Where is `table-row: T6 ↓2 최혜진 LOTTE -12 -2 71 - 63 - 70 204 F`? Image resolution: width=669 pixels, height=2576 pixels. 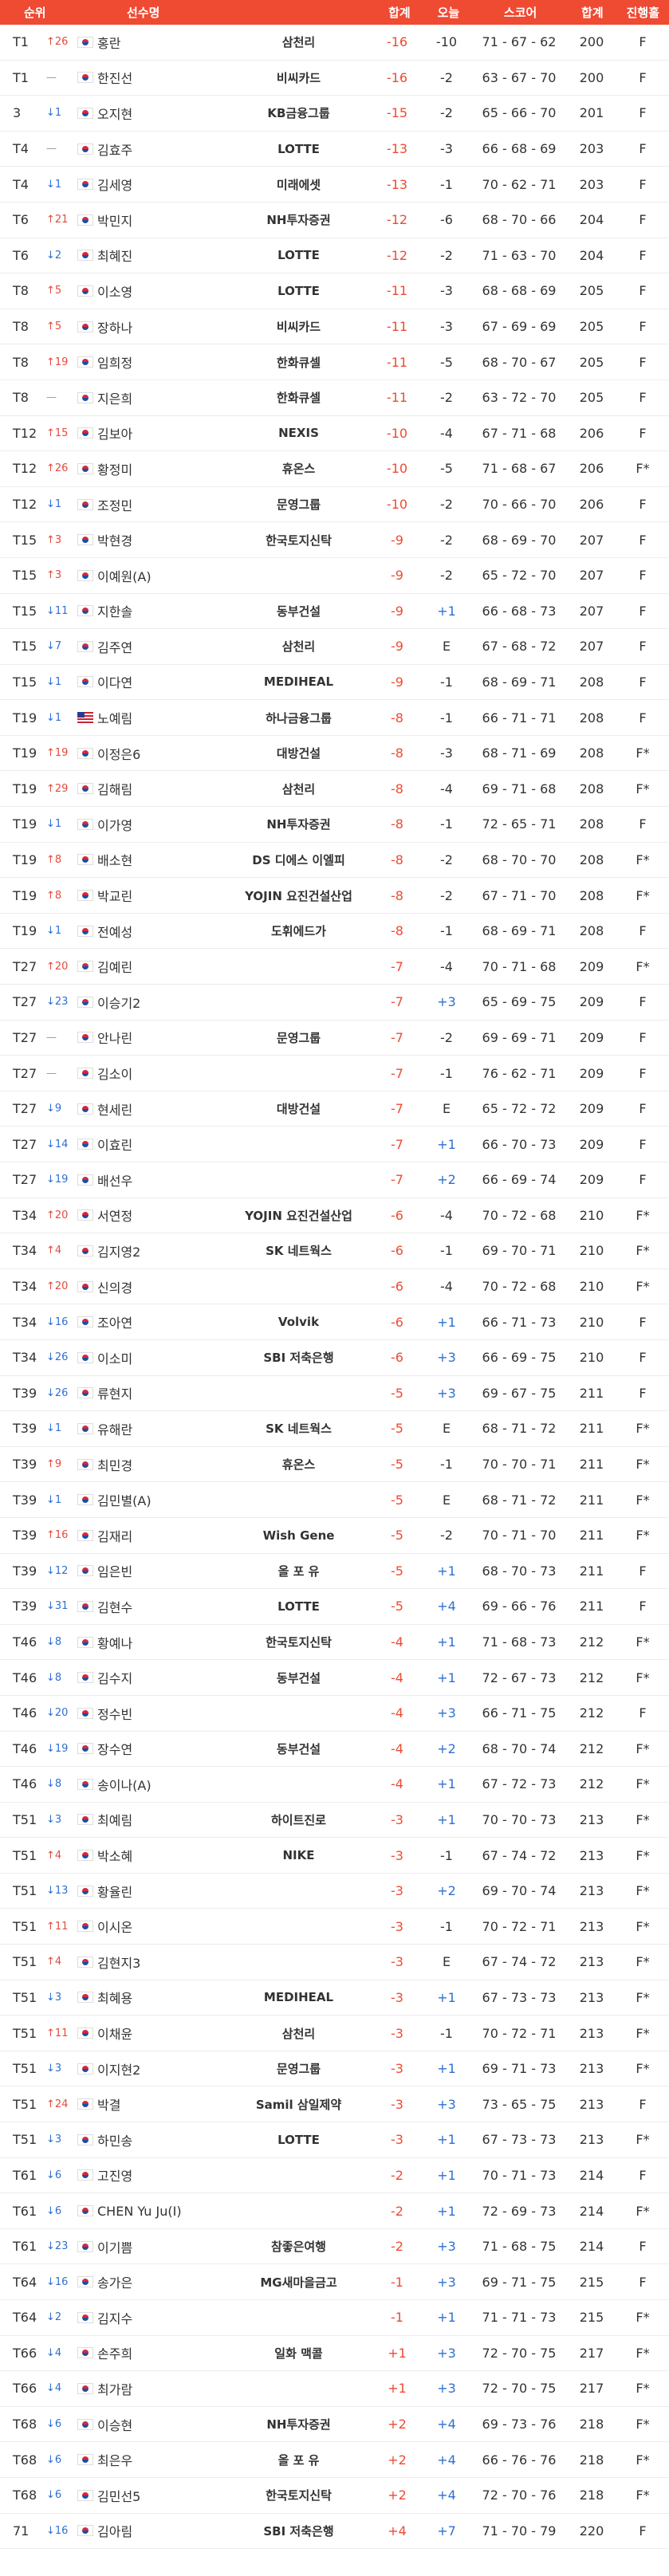 table-row: T6 ↓2 최혜진 LOTTE -12 -2 71 - 63 - 70 204 F is located at coordinates (334, 256).